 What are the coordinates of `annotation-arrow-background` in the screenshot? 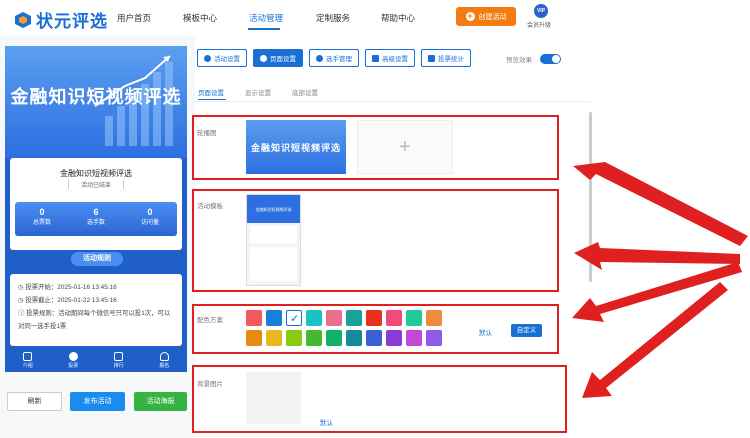 It's located at (655, 340).